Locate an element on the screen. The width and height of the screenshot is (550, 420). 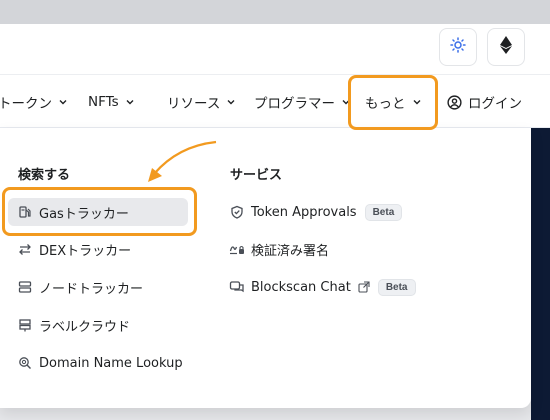
nav-item-tokens: トークン is located at coordinates (34, 102).